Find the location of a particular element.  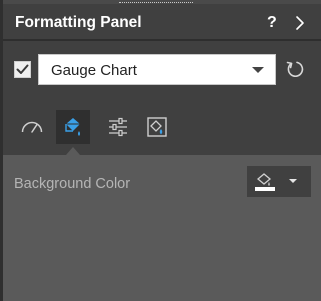

panel-header: Formatting Panel ? is located at coordinates (162, 21).